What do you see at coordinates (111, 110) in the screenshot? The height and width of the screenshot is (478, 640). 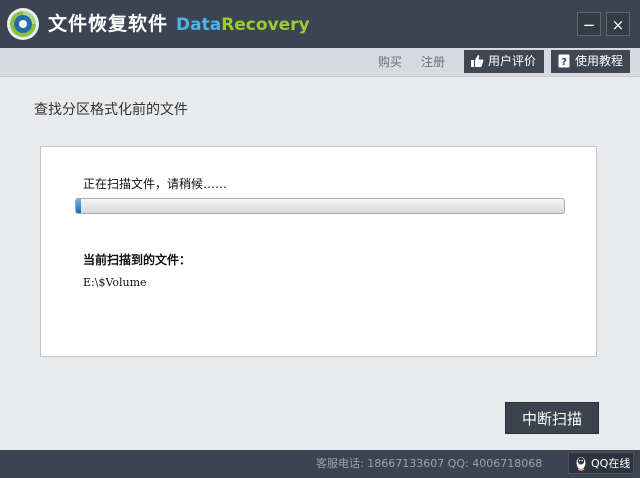 I see `section-title: 查找分区格式化前的文件` at bounding box center [111, 110].